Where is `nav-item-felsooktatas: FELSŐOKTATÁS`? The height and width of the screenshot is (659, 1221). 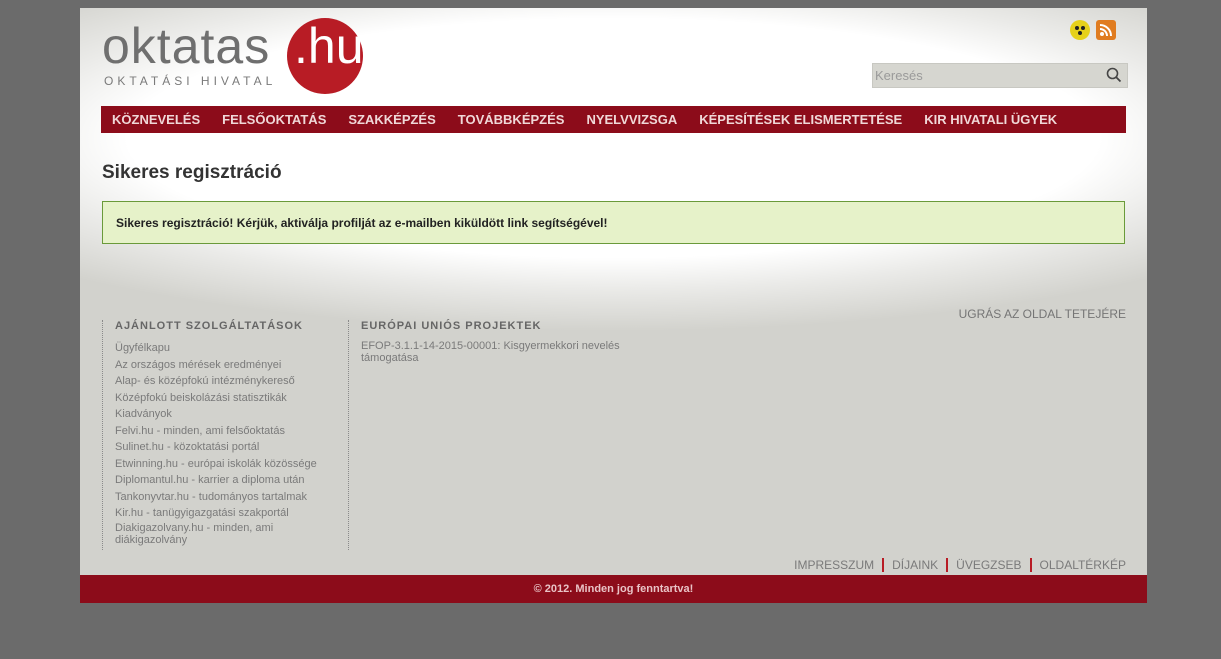
nav-item-felsooktatas: FELSŐOKTATÁS is located at coordinates (274, 119).